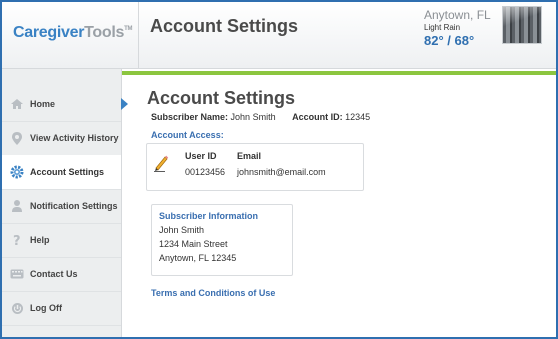  Describe the element at coordinates (522, 25) in the screenshot. I see `weather-photo` at that location.